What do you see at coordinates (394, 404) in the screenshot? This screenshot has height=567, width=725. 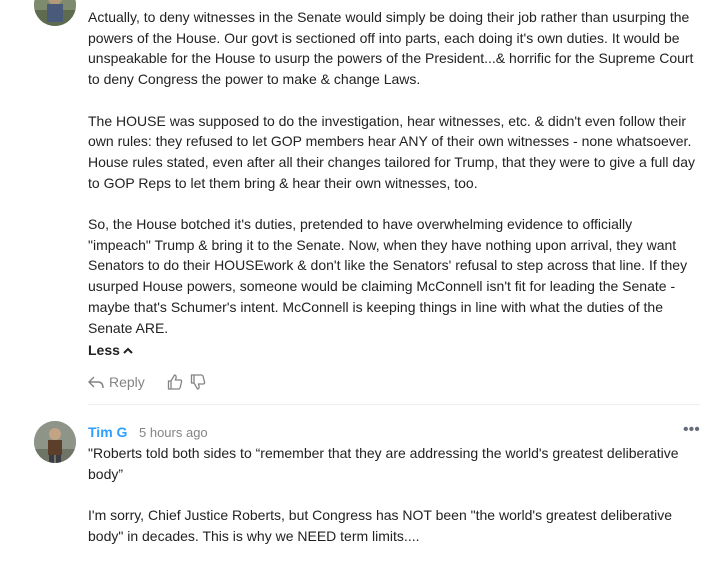 I see `comment-divider` at bounding box center [394, 404].